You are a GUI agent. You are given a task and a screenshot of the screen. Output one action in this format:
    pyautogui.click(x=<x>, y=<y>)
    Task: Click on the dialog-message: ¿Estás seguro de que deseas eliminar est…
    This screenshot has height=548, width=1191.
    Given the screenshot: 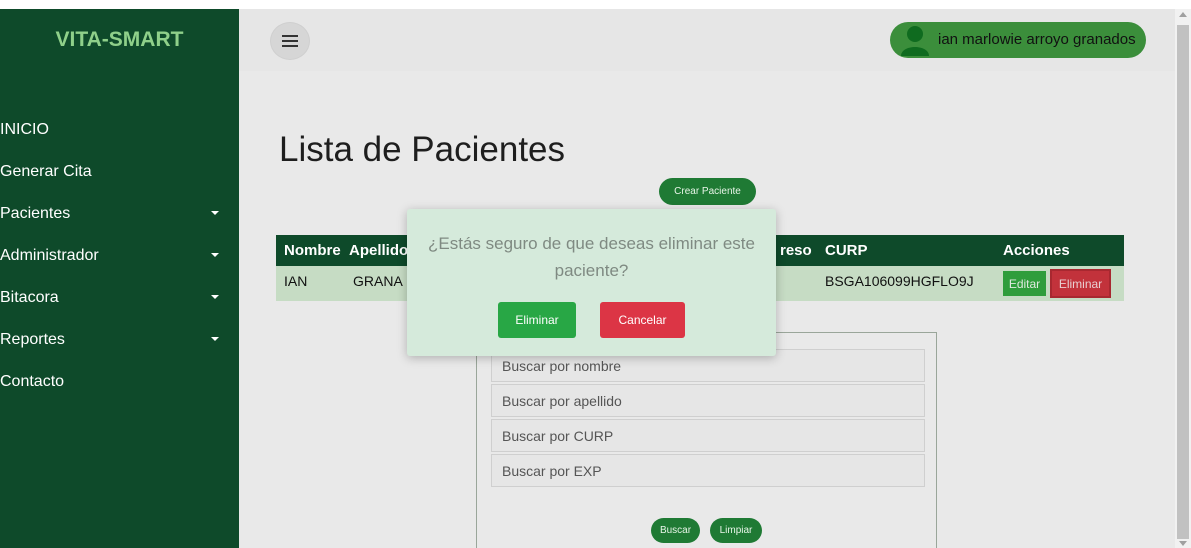 What is the action you would take?
    pyautogui.click(x=591, y=257)
    